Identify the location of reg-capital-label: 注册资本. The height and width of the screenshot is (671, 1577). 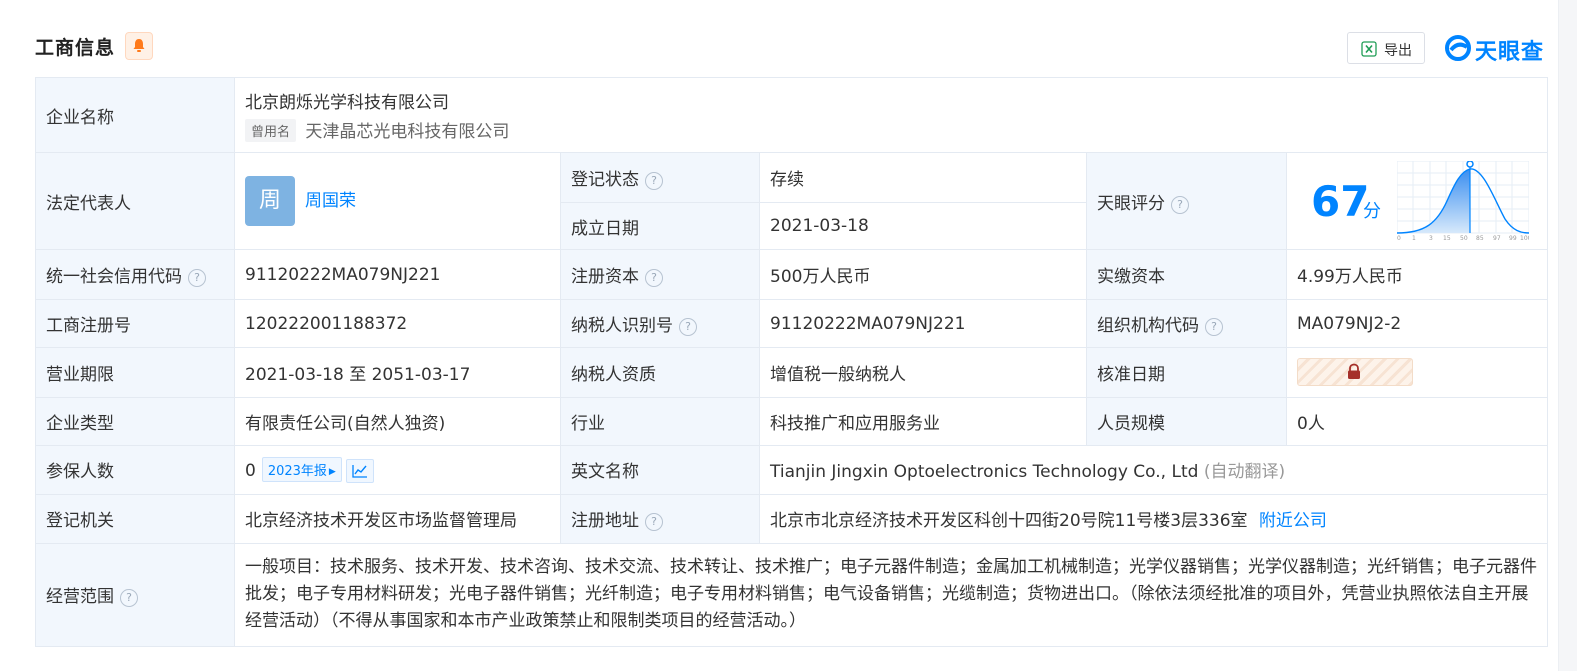
(605, 277).